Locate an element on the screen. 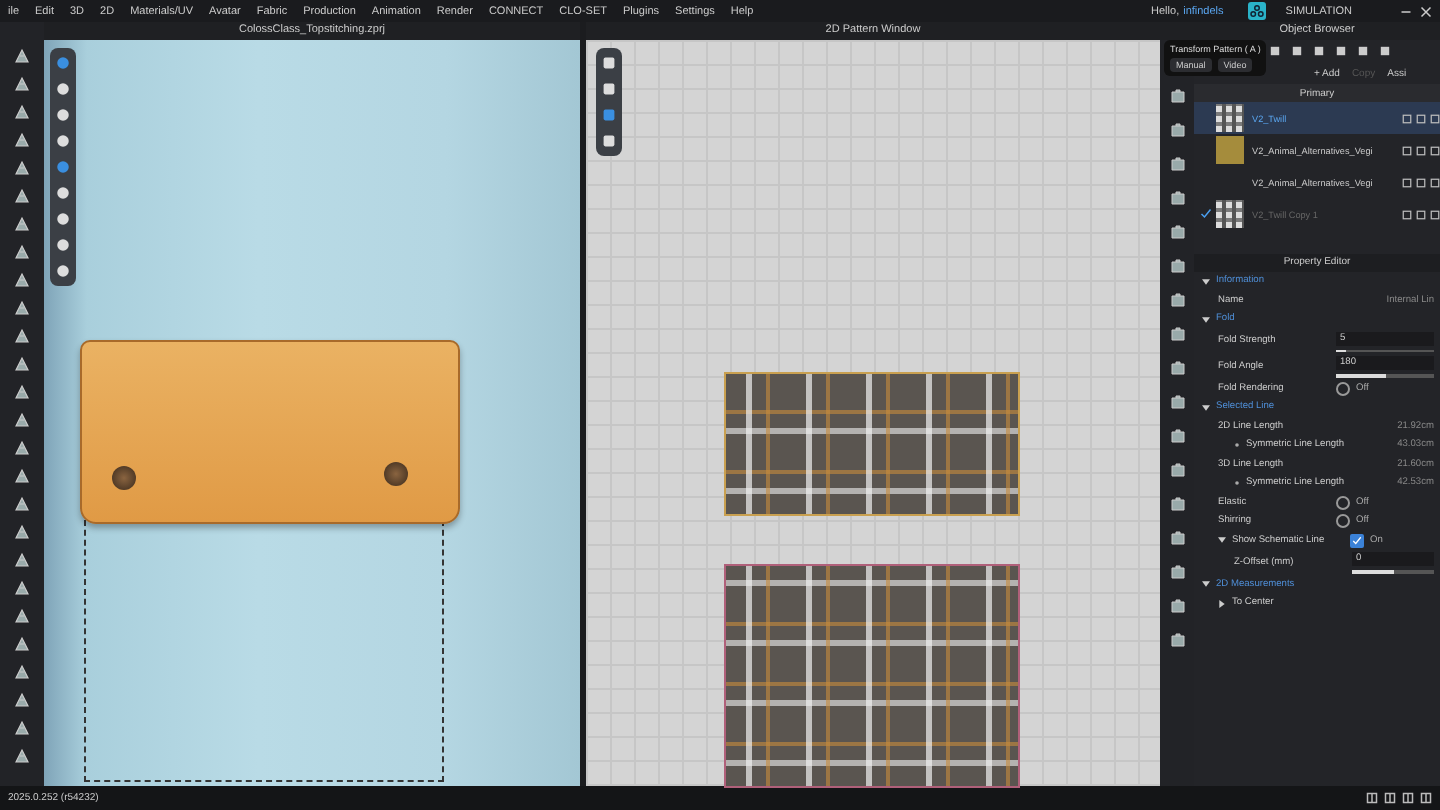 The width and height of the screenshot is (1440, 810). minimize-icon is located at coordinates (1406, 11).